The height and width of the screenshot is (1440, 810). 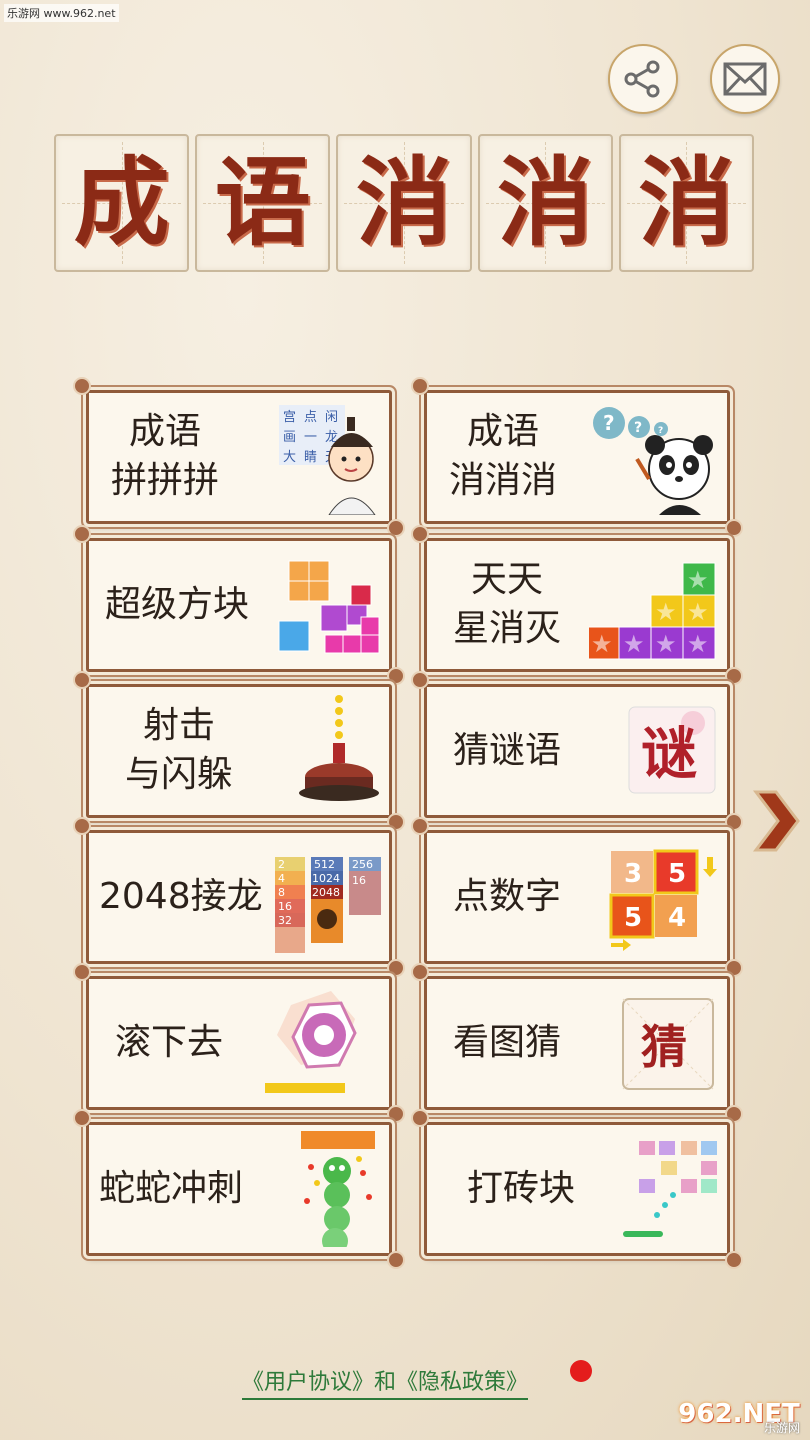 I want to click on game-label: 射击 与闪躲, so click(x=179, y=751).